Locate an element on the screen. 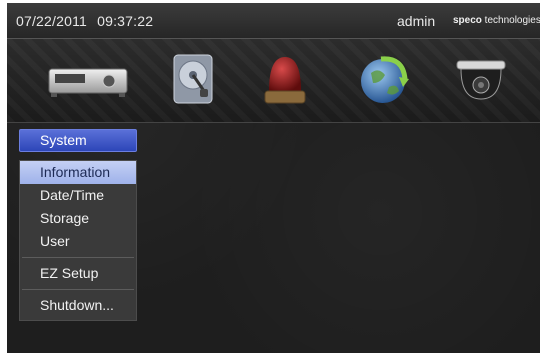 This screenshot has width=540, height=353. brand-rest: technologies is located at coordinates (510, 20).